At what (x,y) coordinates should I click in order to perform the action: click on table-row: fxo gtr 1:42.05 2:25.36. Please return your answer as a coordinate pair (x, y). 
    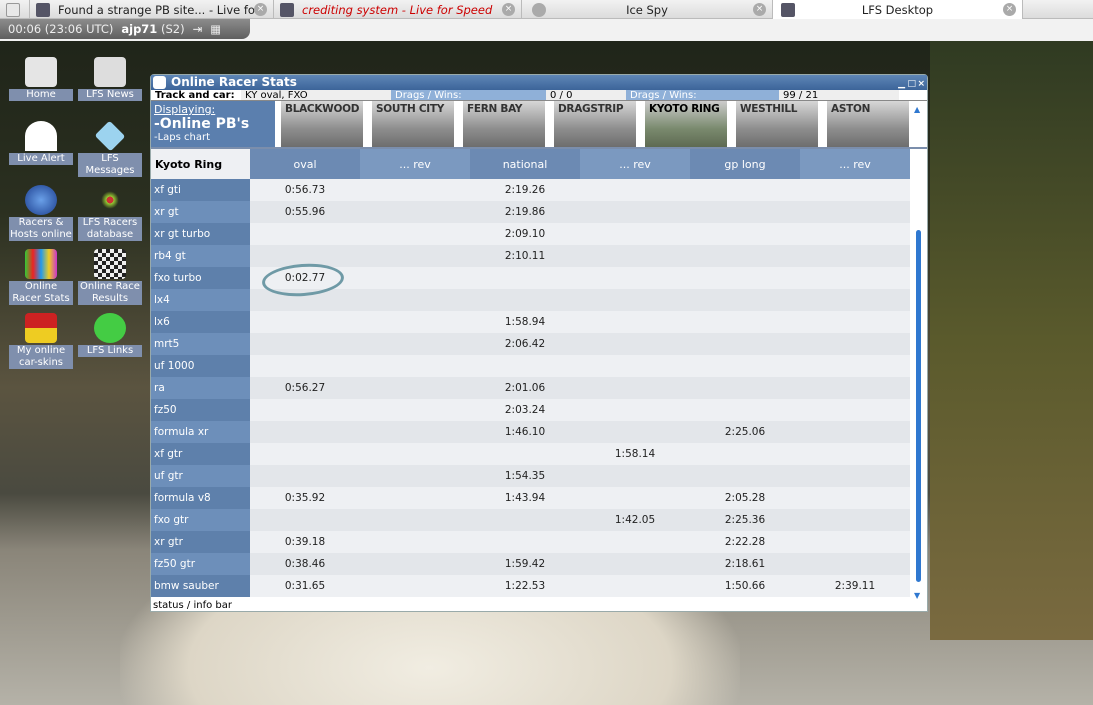
    Looking at the image, I should click on (530, 520).